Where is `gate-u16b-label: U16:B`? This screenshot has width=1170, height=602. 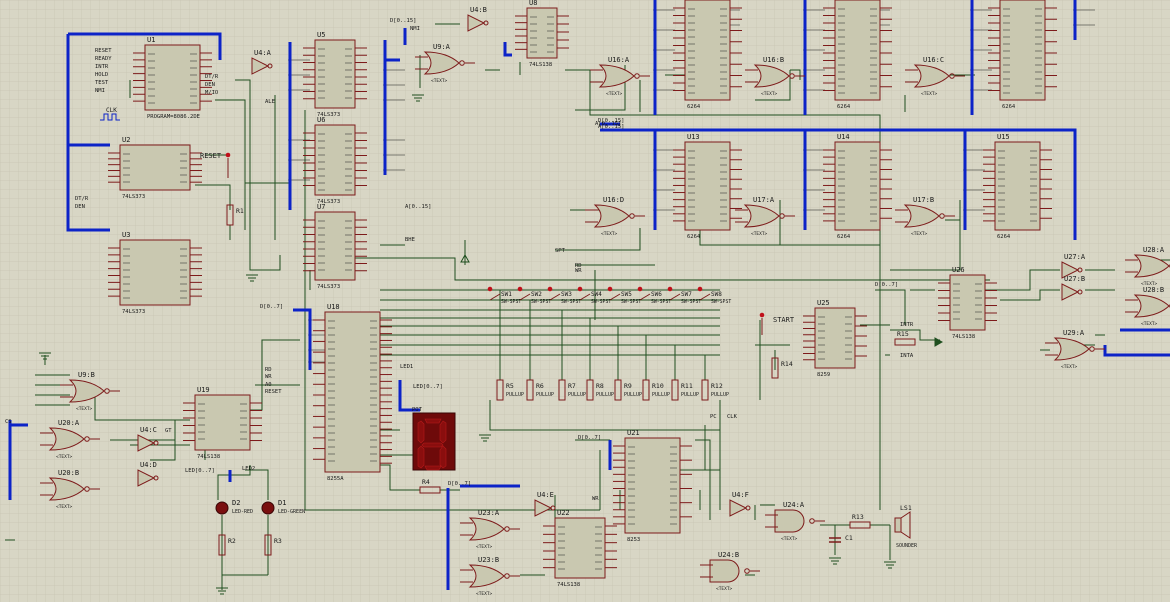
gate-u16b-label: U16:B is located at coordinates (773, 60).